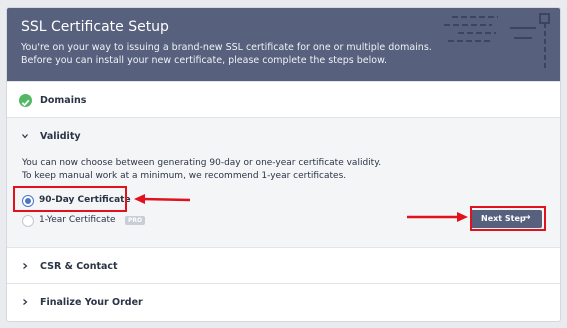 Image resolution: width=567 pixels, height=328 pixels. I want to click on step-finalize-order-label: Finalize Your Order, so click(91, 302).